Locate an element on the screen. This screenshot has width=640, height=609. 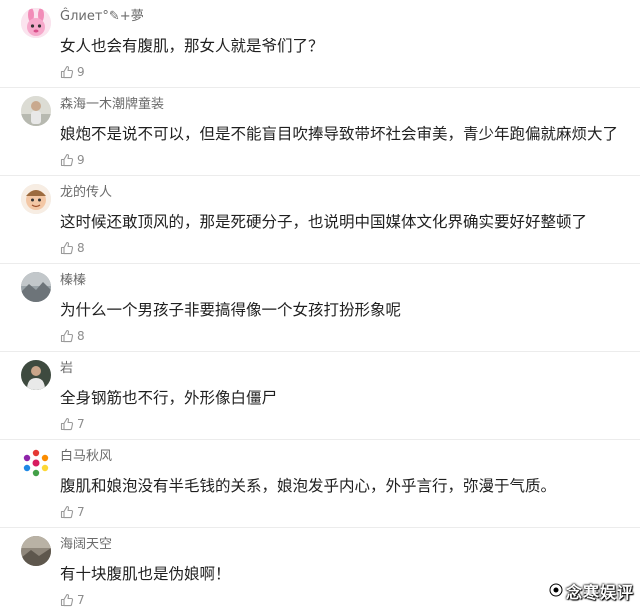
username: 森海一木潮牌童装 is located at coordinates (112, 105).